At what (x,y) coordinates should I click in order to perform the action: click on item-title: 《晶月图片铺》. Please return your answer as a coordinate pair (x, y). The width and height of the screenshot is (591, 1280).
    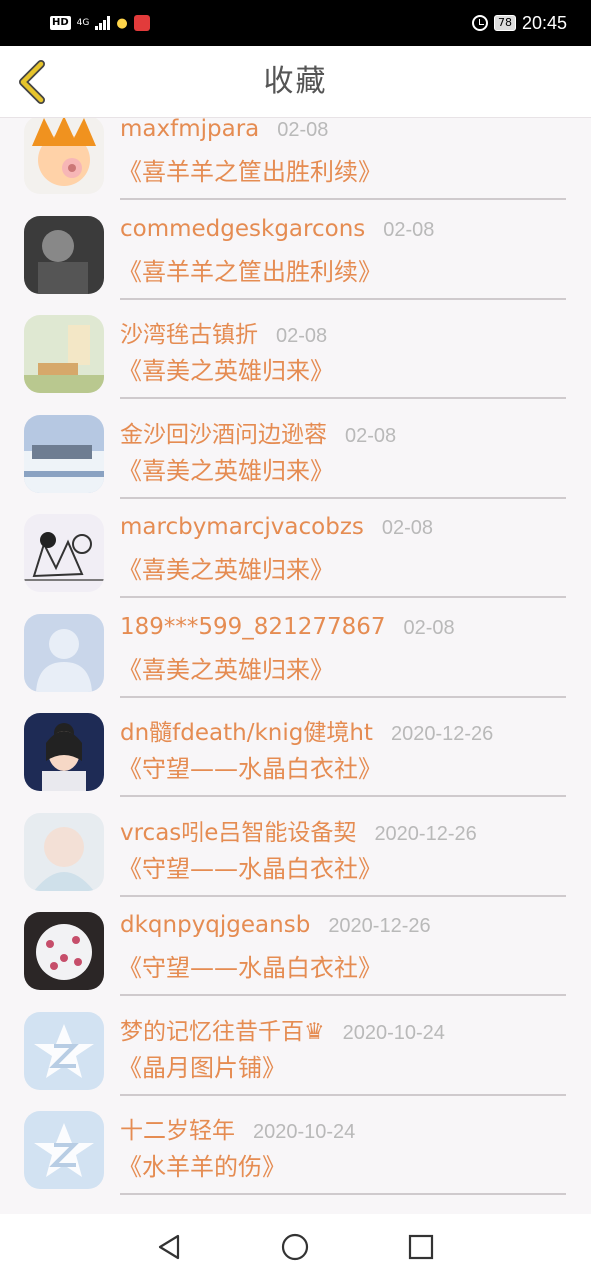
    Looking at the image, I should click on (202, 1065).